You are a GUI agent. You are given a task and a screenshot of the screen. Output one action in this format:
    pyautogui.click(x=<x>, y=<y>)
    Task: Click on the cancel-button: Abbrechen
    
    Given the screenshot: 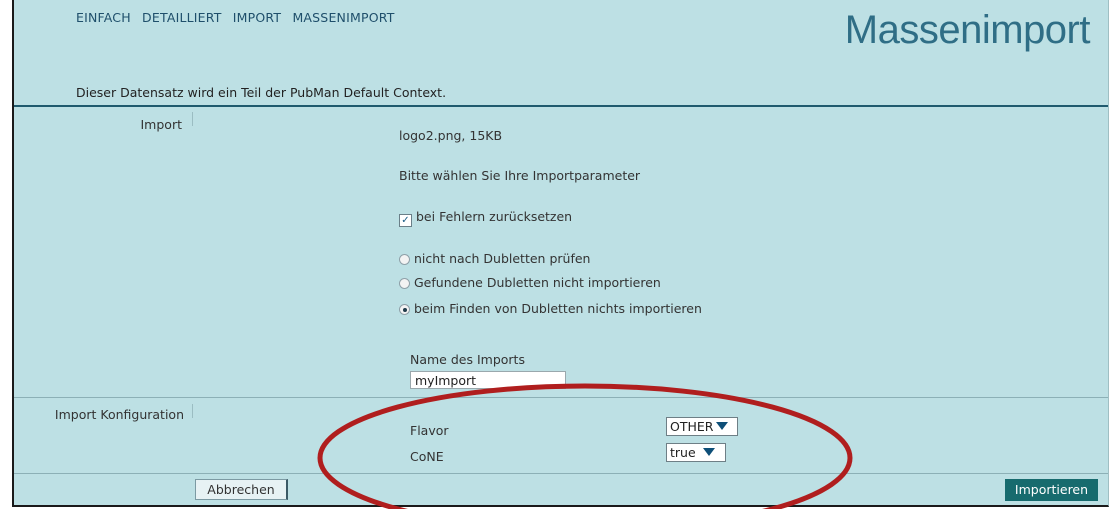 What is the action you would take?
    pyautogui.click(x=241, y=489)
    